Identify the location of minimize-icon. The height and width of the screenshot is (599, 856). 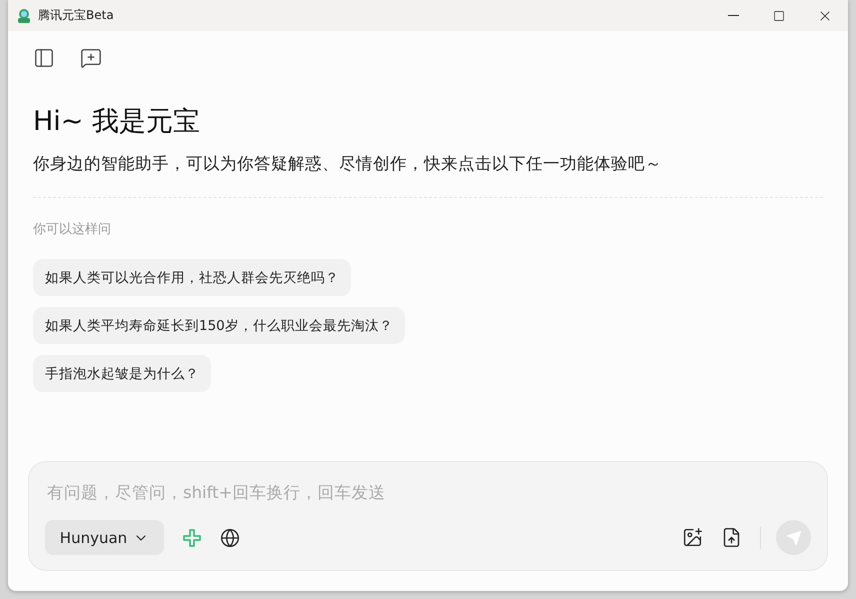
(733, 15).